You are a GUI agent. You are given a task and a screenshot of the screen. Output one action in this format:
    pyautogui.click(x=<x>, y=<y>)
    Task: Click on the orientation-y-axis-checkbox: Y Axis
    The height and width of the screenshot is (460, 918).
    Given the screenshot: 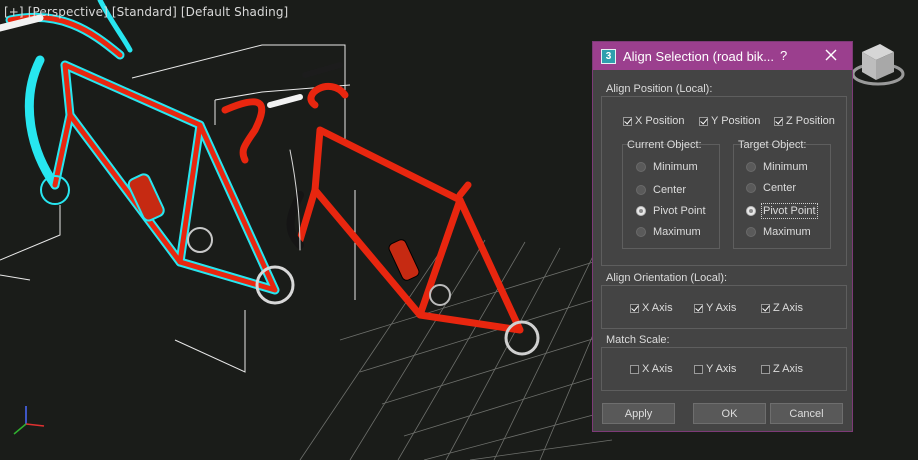 What is the action you would take?
    pyautogui.click(x=715, y=308)
    